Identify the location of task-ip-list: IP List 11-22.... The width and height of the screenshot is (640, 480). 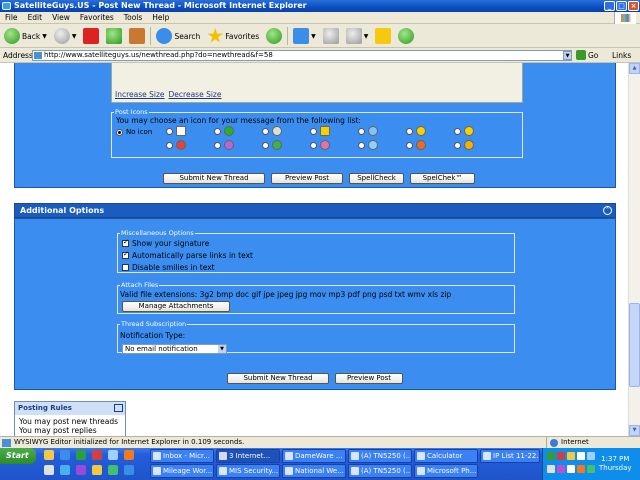
(510, 456).